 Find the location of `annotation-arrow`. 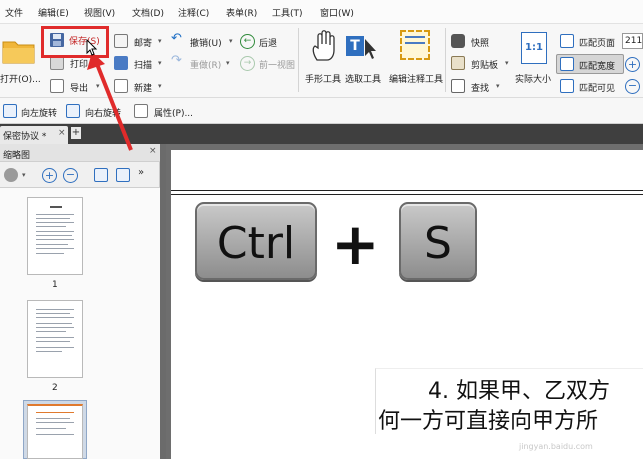

annotation-arrow is located at coordinates (110, 101).